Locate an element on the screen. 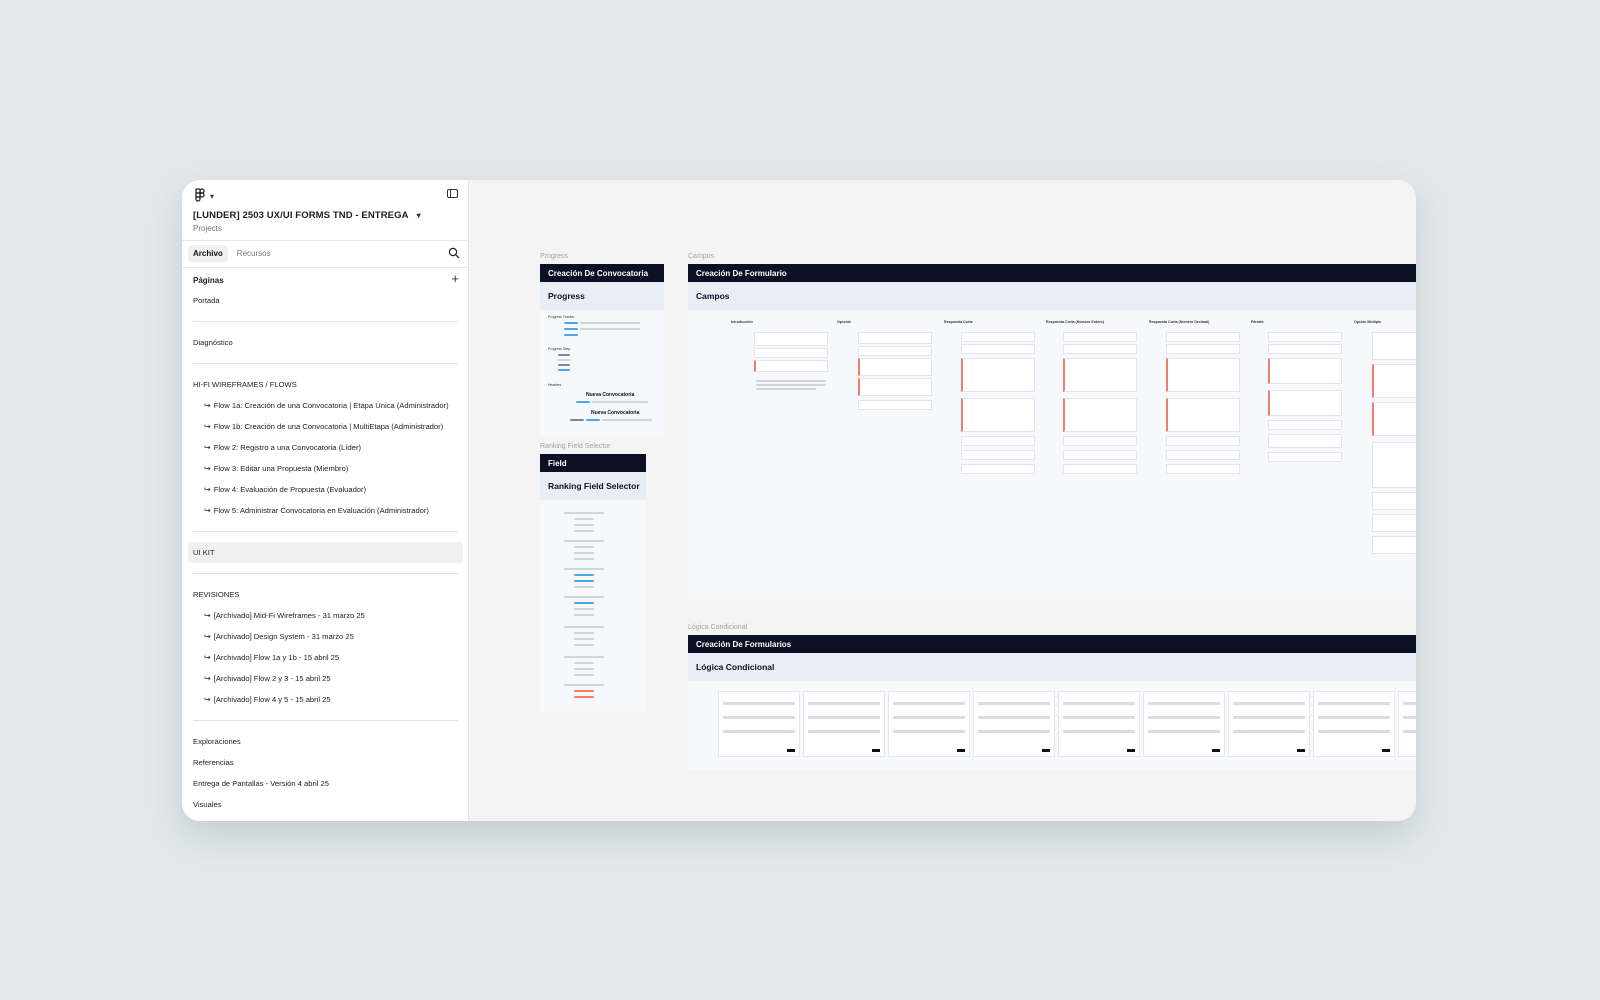  page-item-flow-3: ↪ Flow 3: Editar una Propuesta (Miembro) is located at coordinates (325, 468).